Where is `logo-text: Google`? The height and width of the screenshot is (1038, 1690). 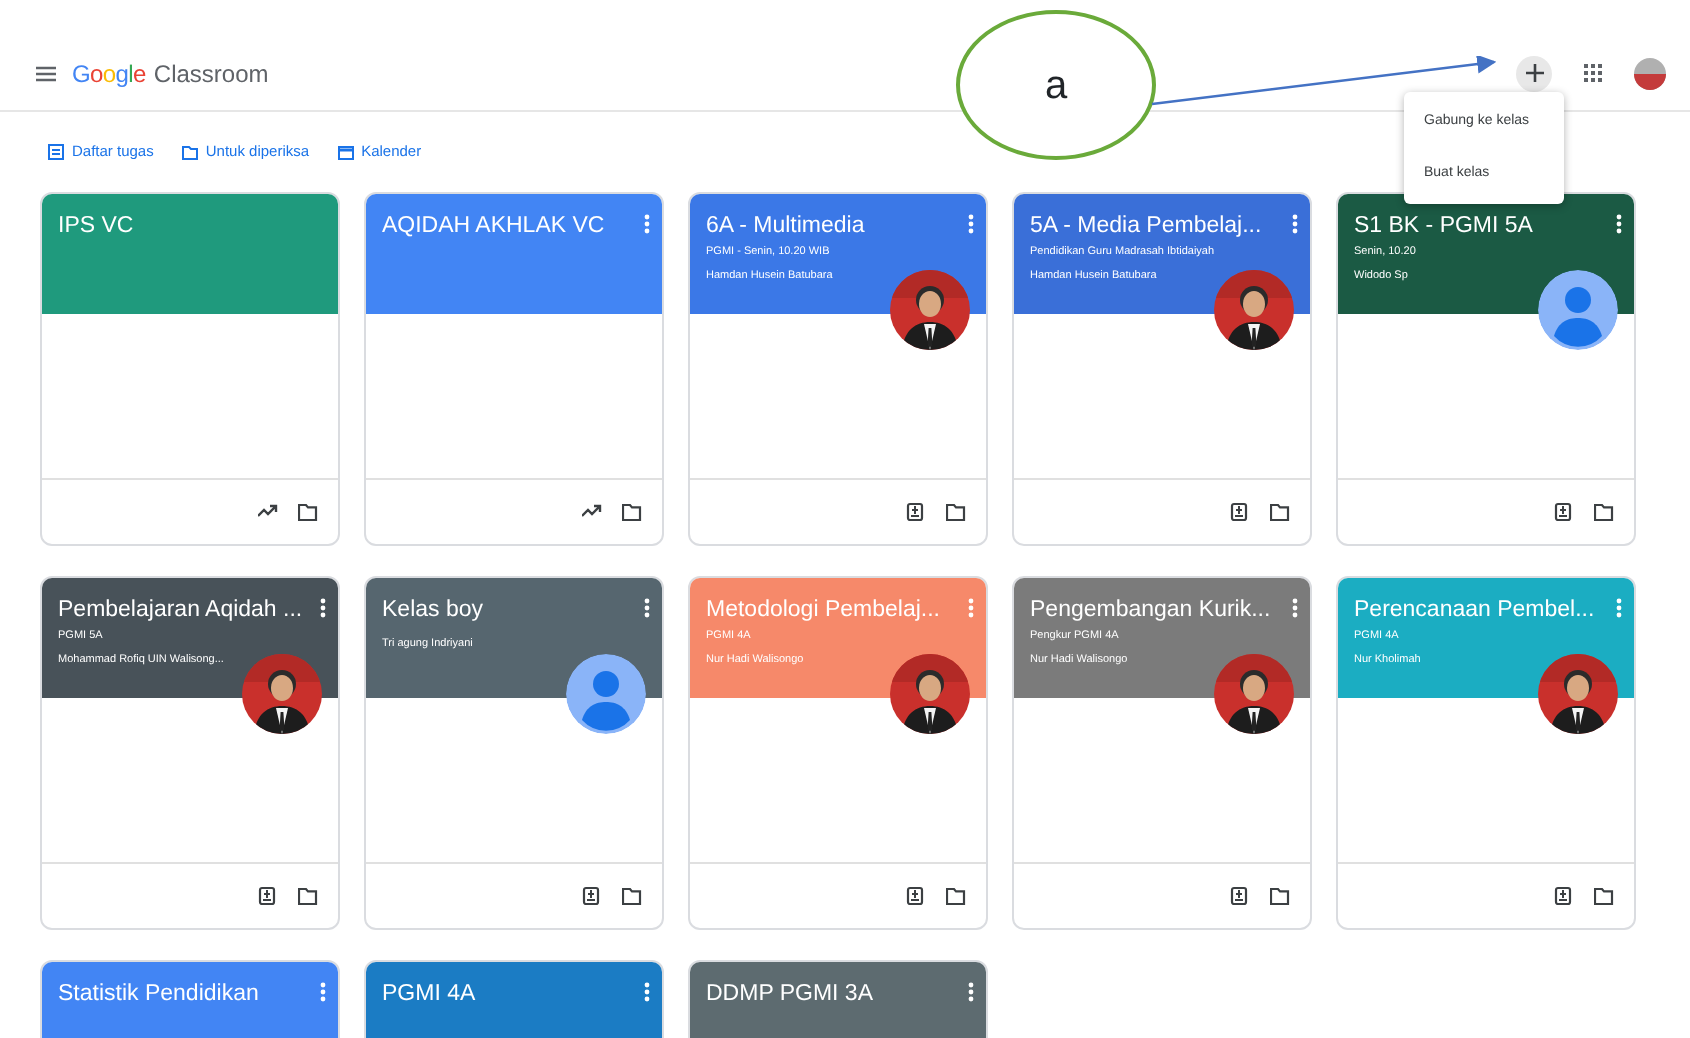
logo-text: Google is located at coordinates (109, 73).